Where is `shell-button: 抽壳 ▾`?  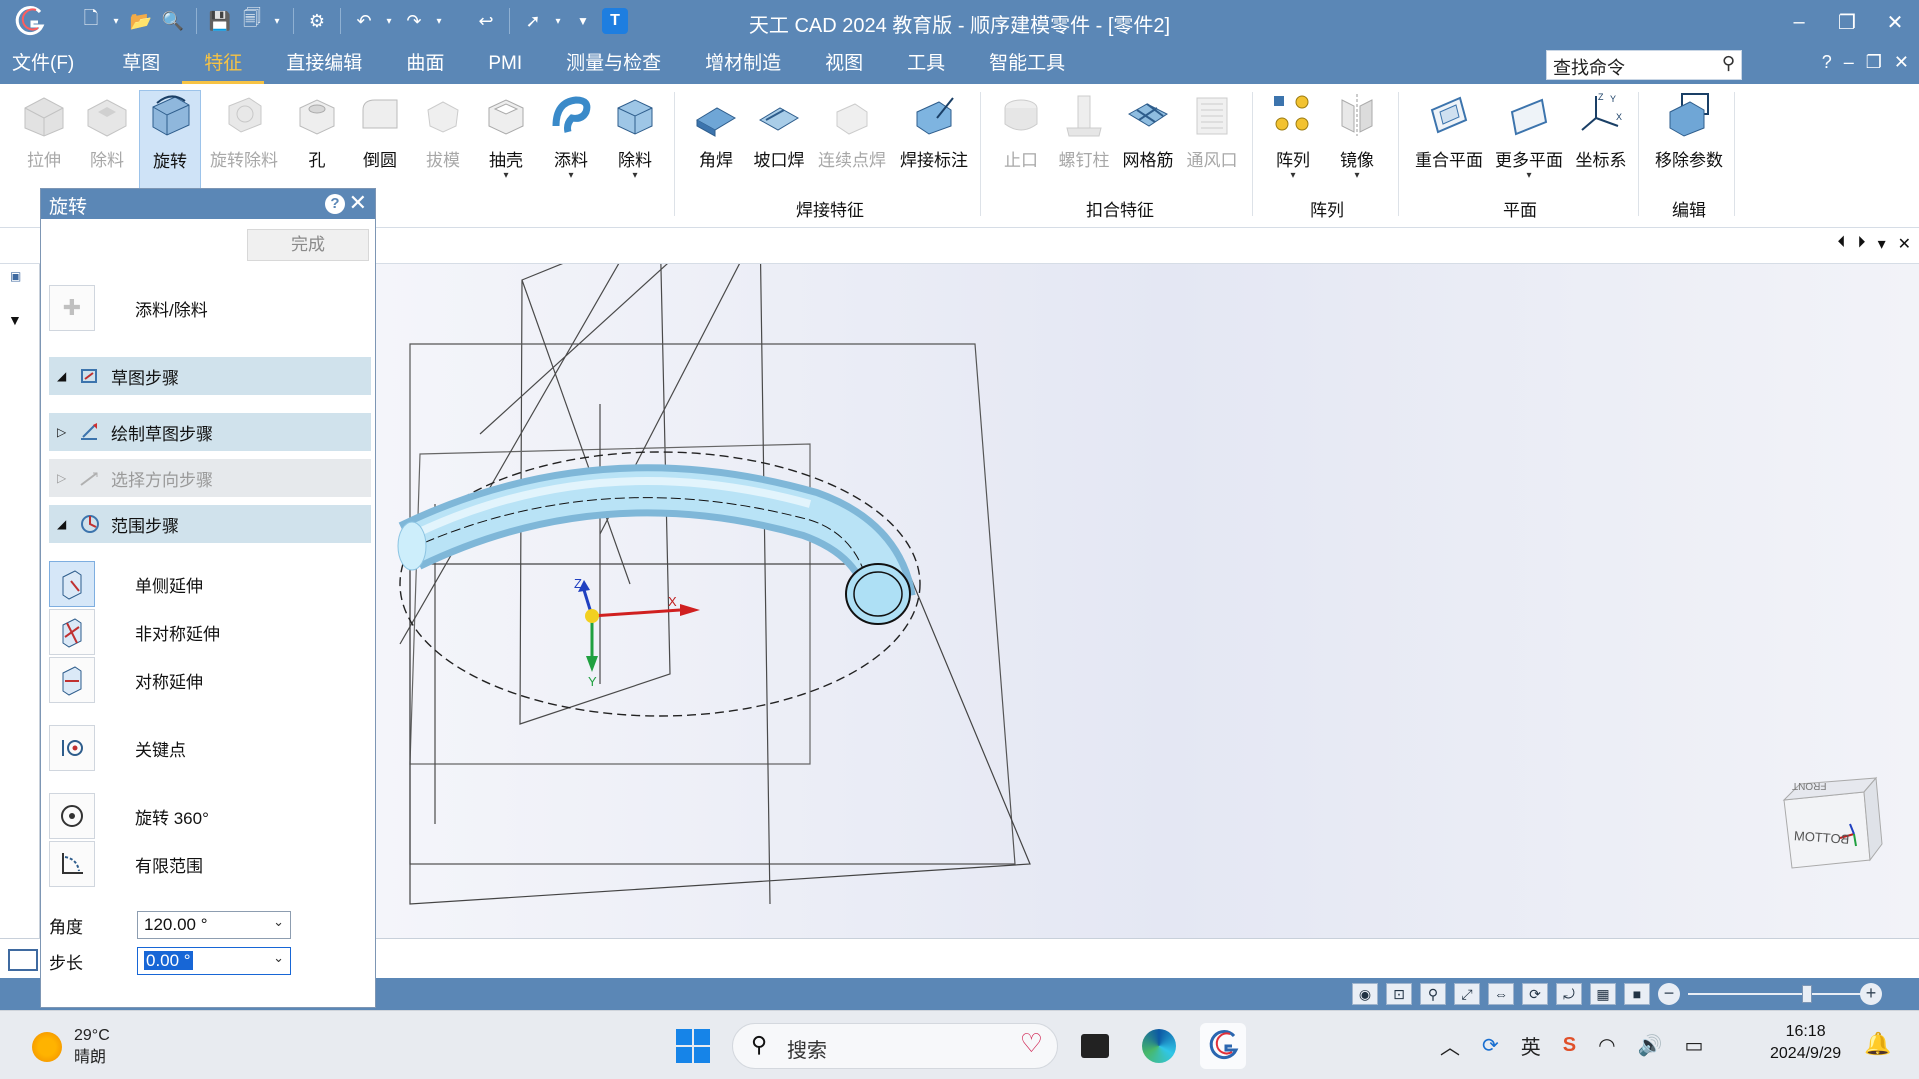 shell-button: 抽壳 ▾ is located at coordinates (506, 135).